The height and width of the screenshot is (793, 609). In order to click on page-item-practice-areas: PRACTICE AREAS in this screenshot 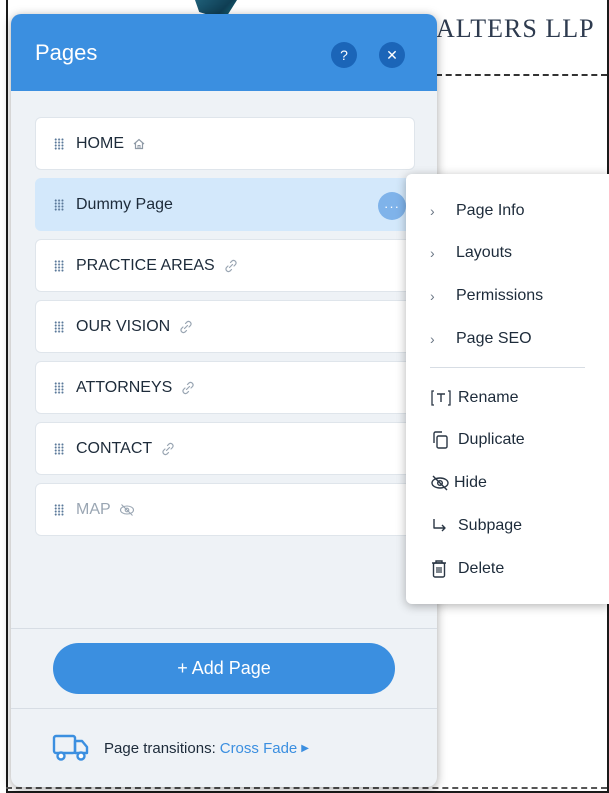, I will do `click(225, 265)`.